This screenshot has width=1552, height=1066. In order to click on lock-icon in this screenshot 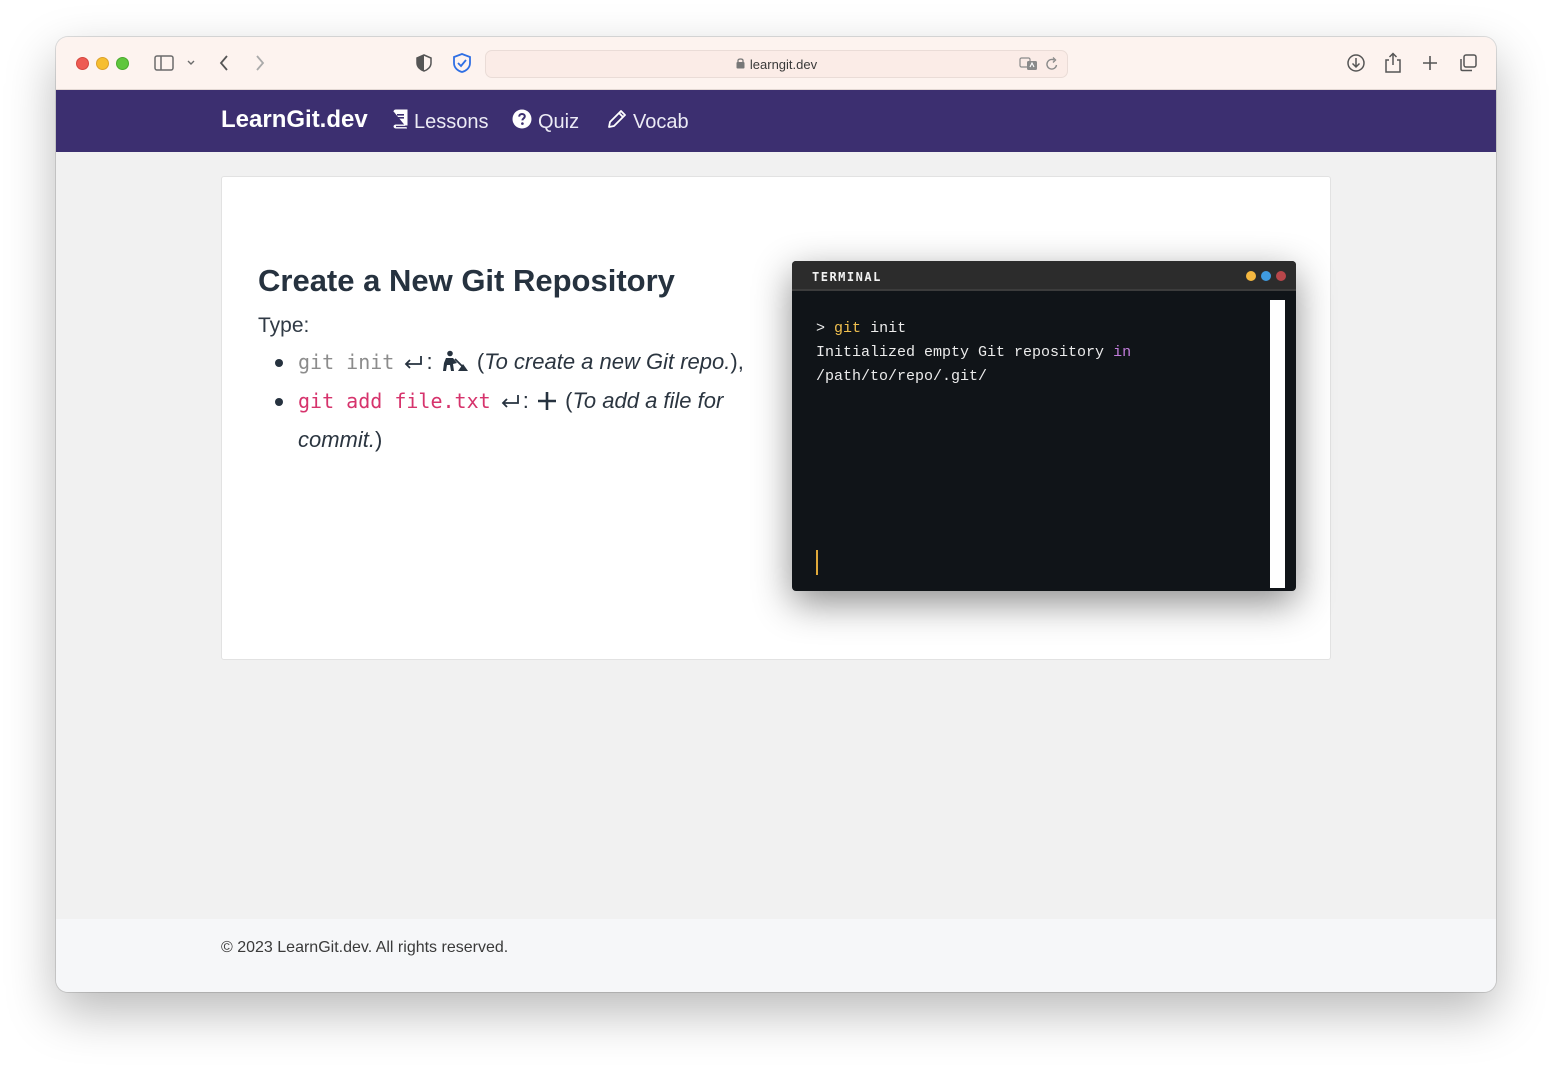, I will do `click(740, 64)`.